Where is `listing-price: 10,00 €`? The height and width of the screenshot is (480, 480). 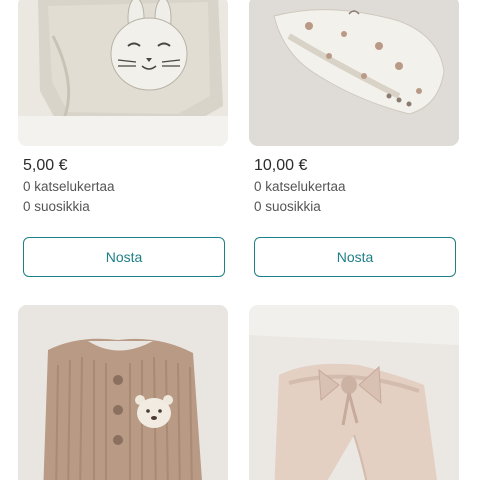
listing-price: 10,00 € is located at coordinates (281, 165).